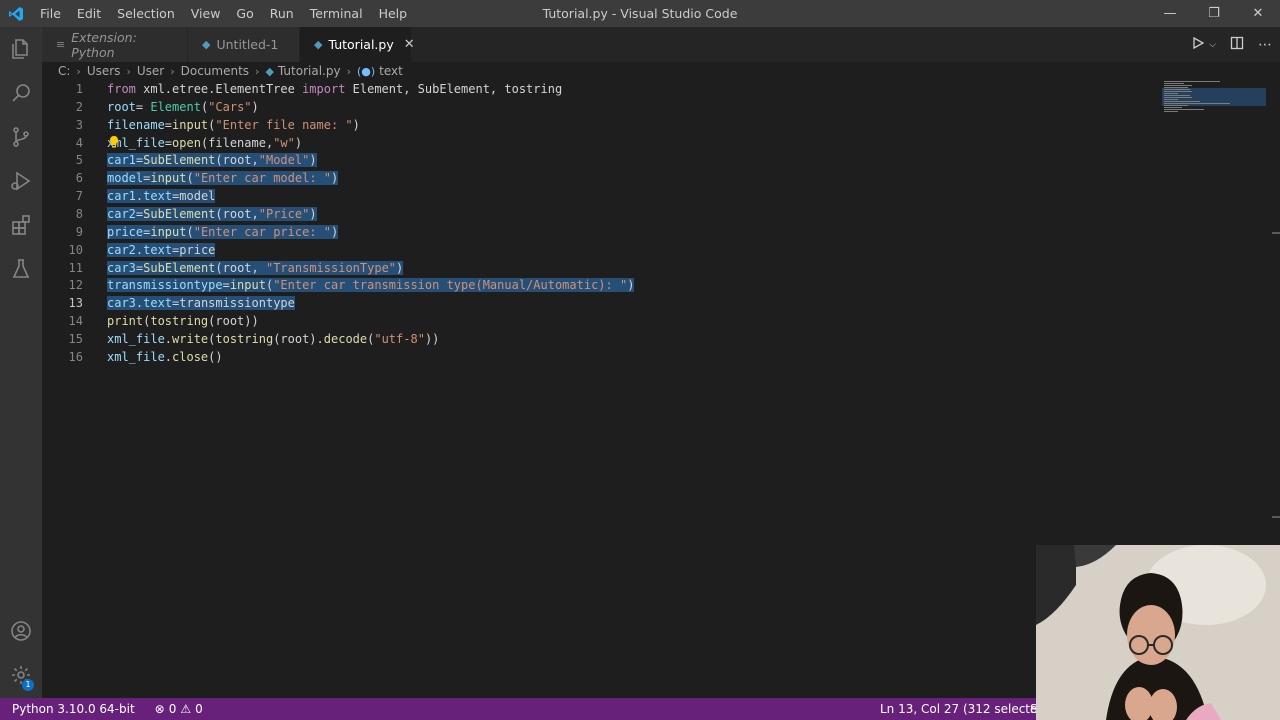 Image resolution: width=1280 pixels, height=720 pixels. Describe the element at coordinates (73, 709) in the screenshot. I see `interpreter-label: Python 3.10.0 64-bit` at that location.